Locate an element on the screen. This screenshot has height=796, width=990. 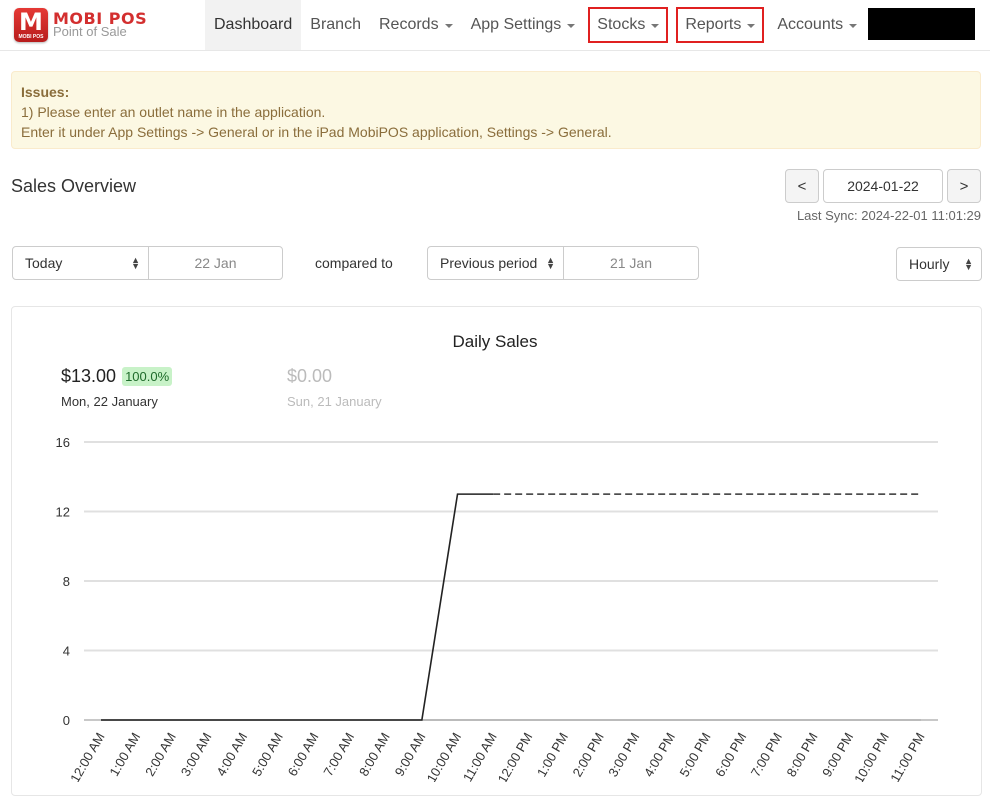
x-tick-label: 8:00 PM is located at coordinates (801, 754).